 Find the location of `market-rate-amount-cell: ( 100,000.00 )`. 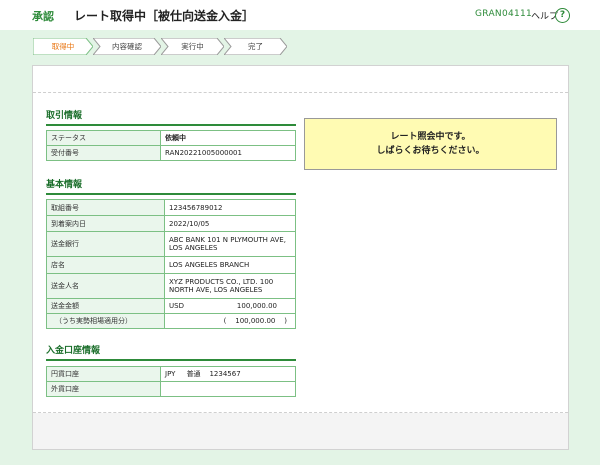

market-rate-amount-cell: ( 100,000.00 ) is located at coordinates (230, 321).